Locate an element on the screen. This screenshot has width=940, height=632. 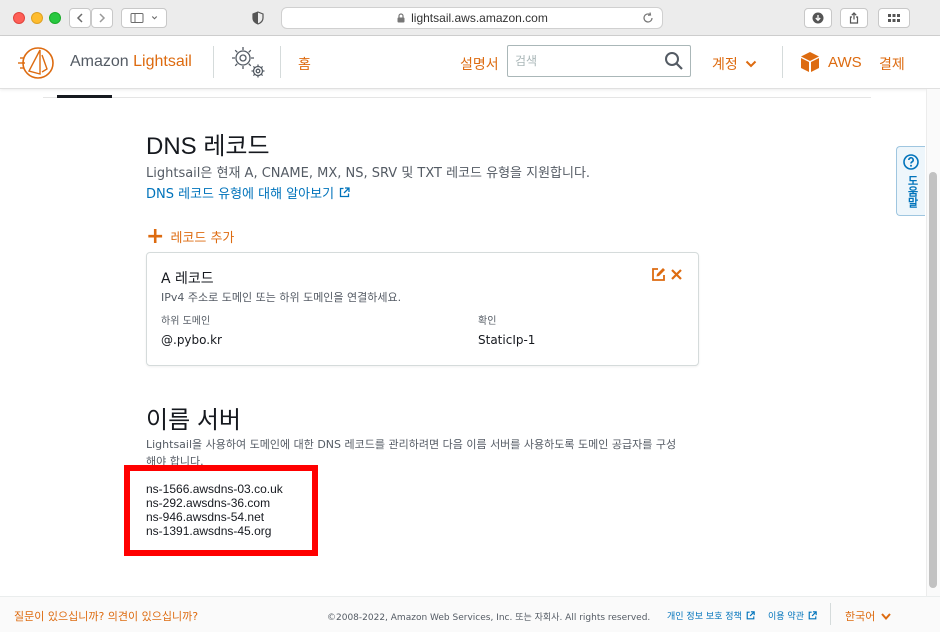
footer-divider is located at coordinates (830, 614).